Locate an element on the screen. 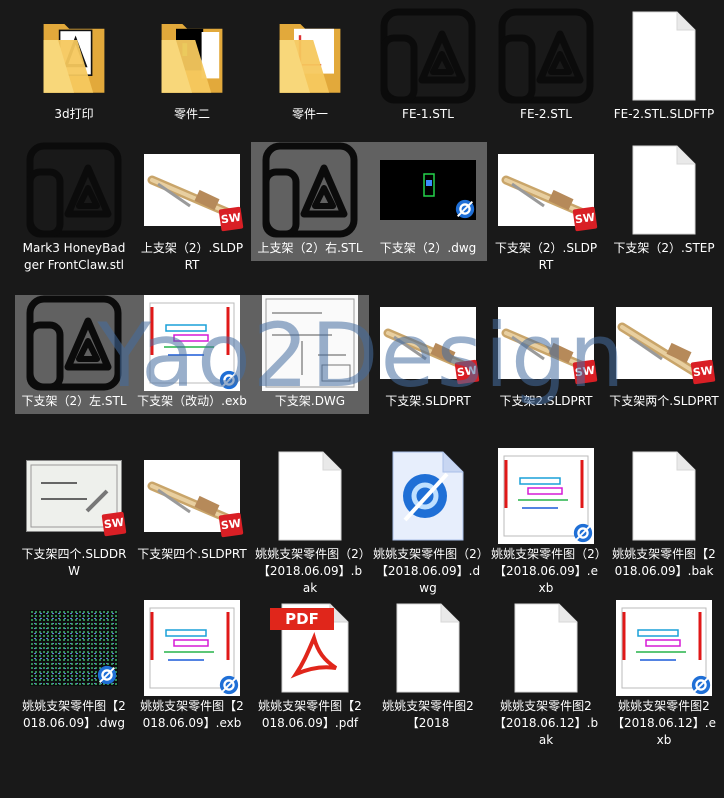 Image resolution: width=724 pixels, height=798 pixels. file-name-label: 下支架2.SLDPRT is located at coordinates (546, 401).